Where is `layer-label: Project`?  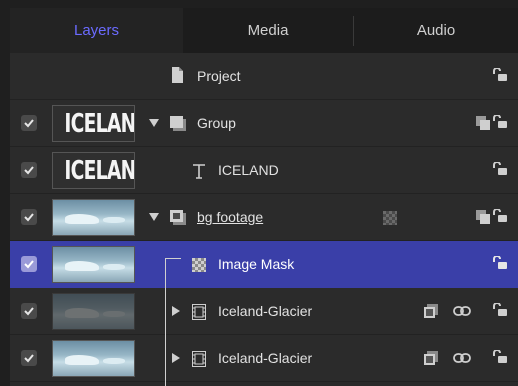
layer-label: Project is located at coordinates (219, 76).